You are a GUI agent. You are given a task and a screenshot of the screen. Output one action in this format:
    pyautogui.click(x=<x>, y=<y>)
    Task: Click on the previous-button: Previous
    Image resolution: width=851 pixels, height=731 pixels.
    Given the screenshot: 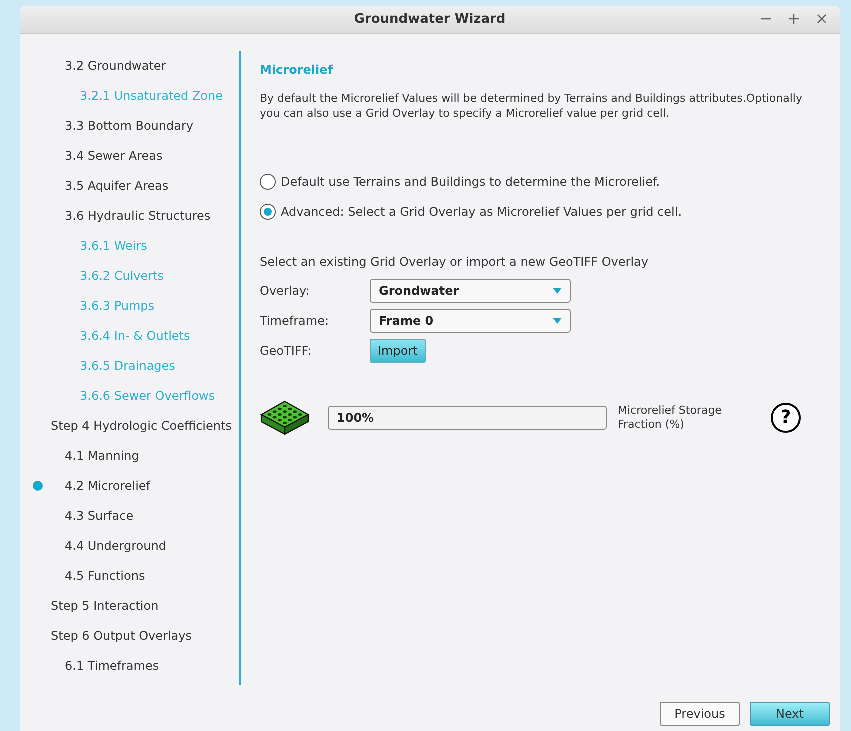 What is the action you would take?
    pyautogui.click(x=700, y=714)
    